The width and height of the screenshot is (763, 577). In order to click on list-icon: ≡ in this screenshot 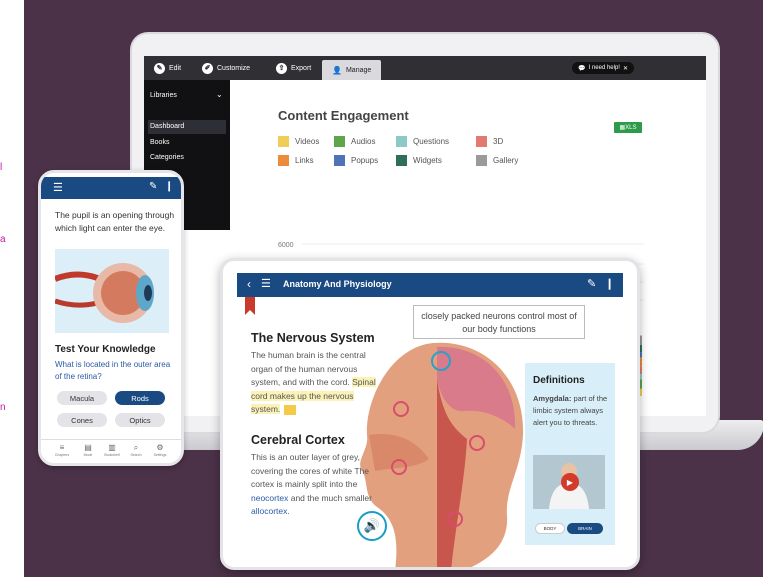, I will do `click(62, 447)`.